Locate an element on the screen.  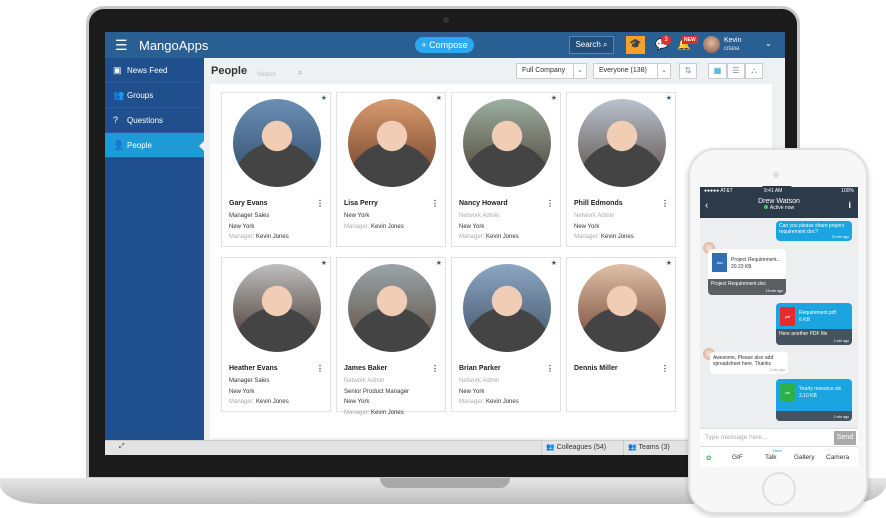
info-icon: i is located at coordinates (849, 205).